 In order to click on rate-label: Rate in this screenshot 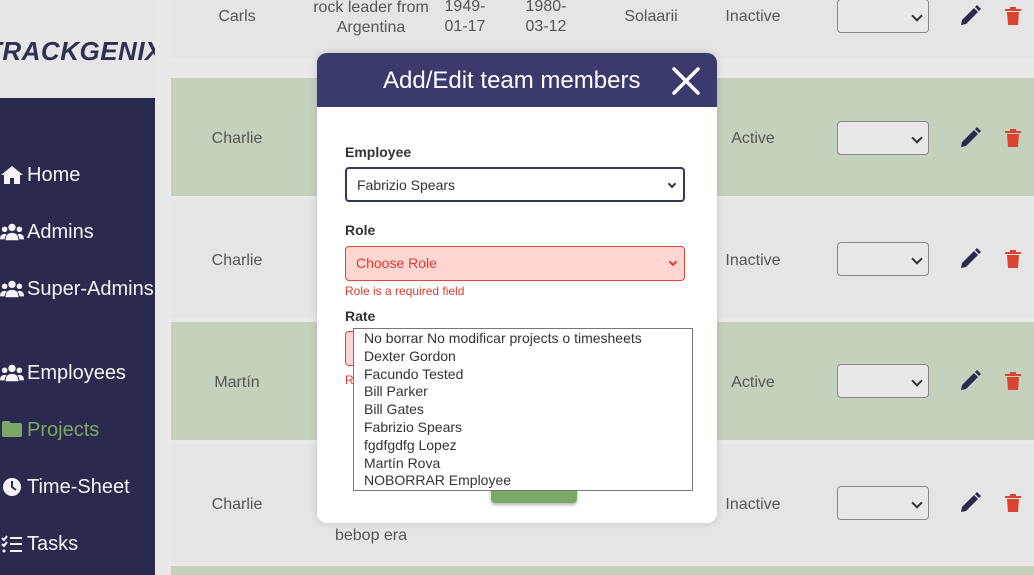, I will do `click(360, 316)`.